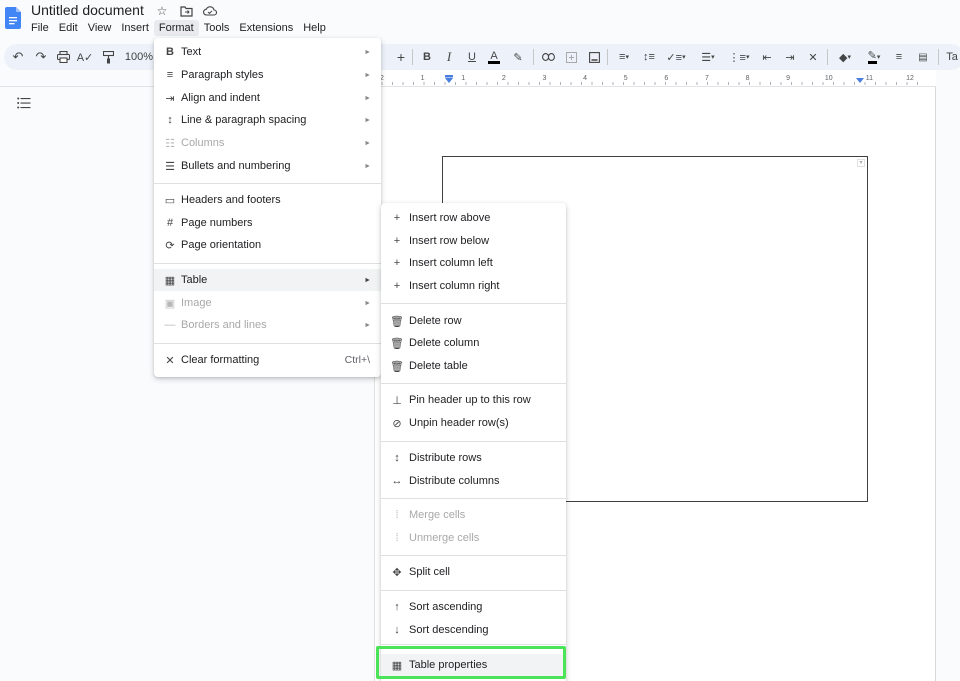 This screenshot has width=960, height=681. I want to click on menu-view: View, so click(100, 28).